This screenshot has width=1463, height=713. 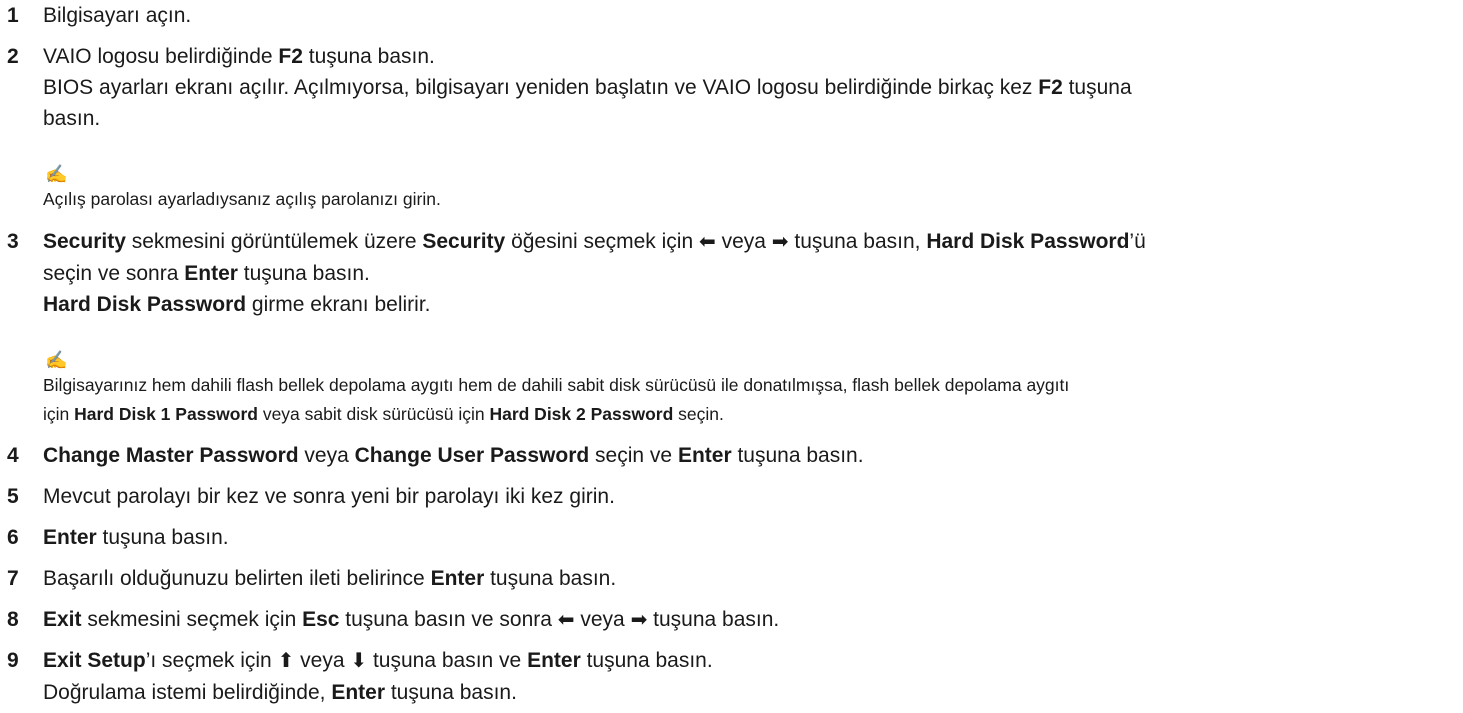 What do you see at coordinates (743, 304) in the screenshot?
I see `text-line: Hard Disk Password girme ekranı belirir.` at bounding box center [743, 304].